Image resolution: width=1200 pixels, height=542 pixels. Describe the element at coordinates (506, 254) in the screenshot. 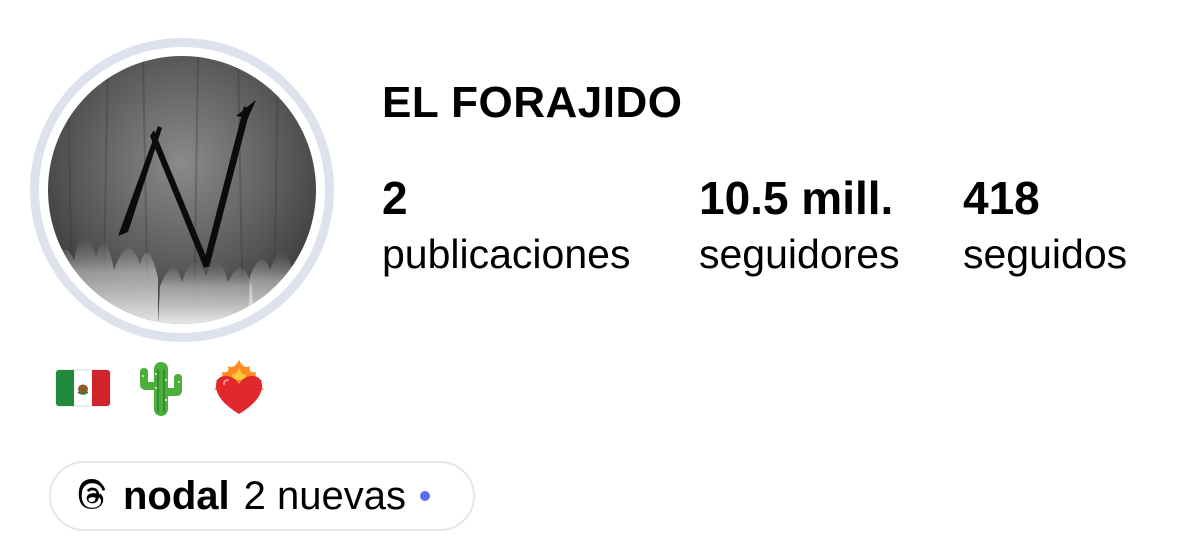

I see `posts-label: publicaciones` at that location.